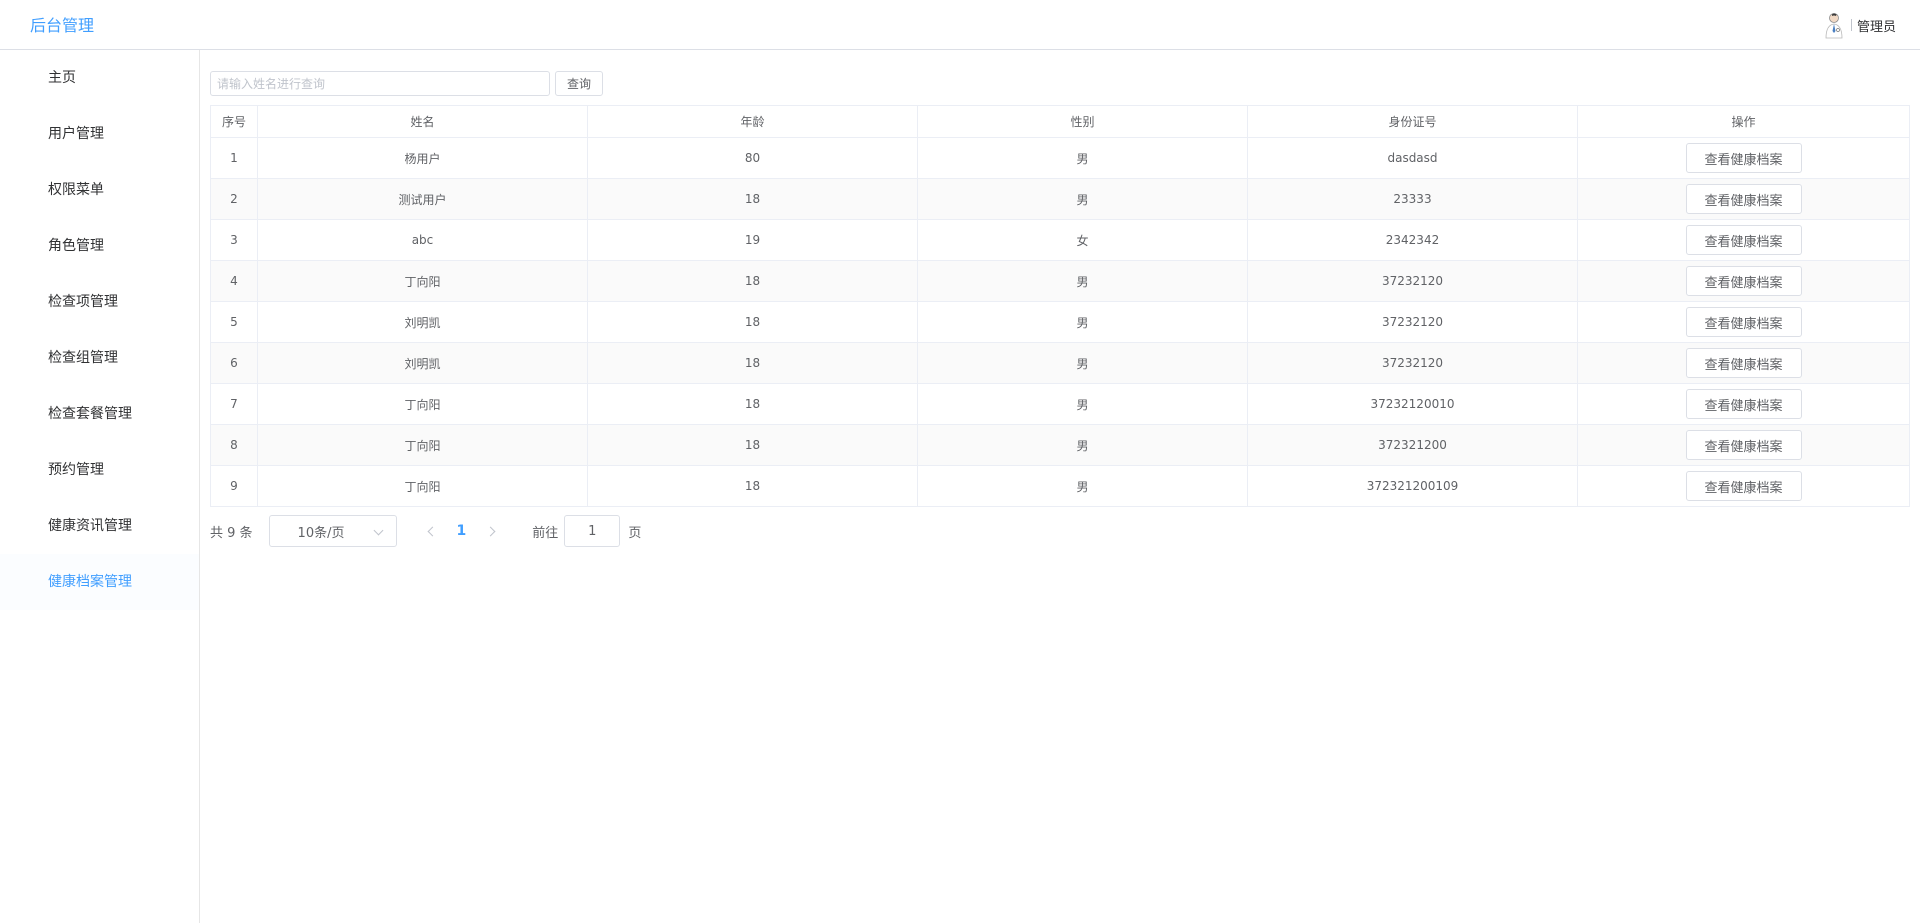 The image size is (1920, 923). What do you see at coordinates (1412, 240) in the screenshot?
I see `cell-id-number: 2342342` at bounding box center [1412, 240].